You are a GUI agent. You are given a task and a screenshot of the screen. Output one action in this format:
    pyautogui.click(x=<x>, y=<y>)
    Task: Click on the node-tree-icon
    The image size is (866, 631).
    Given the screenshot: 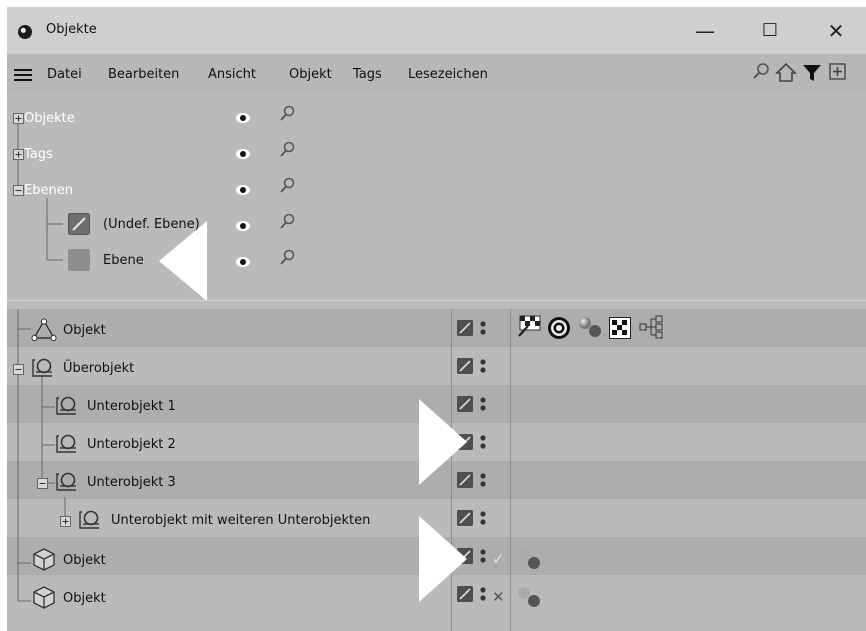 What is the action you would take?
    pyautogui.click(x=652, y=329)
    